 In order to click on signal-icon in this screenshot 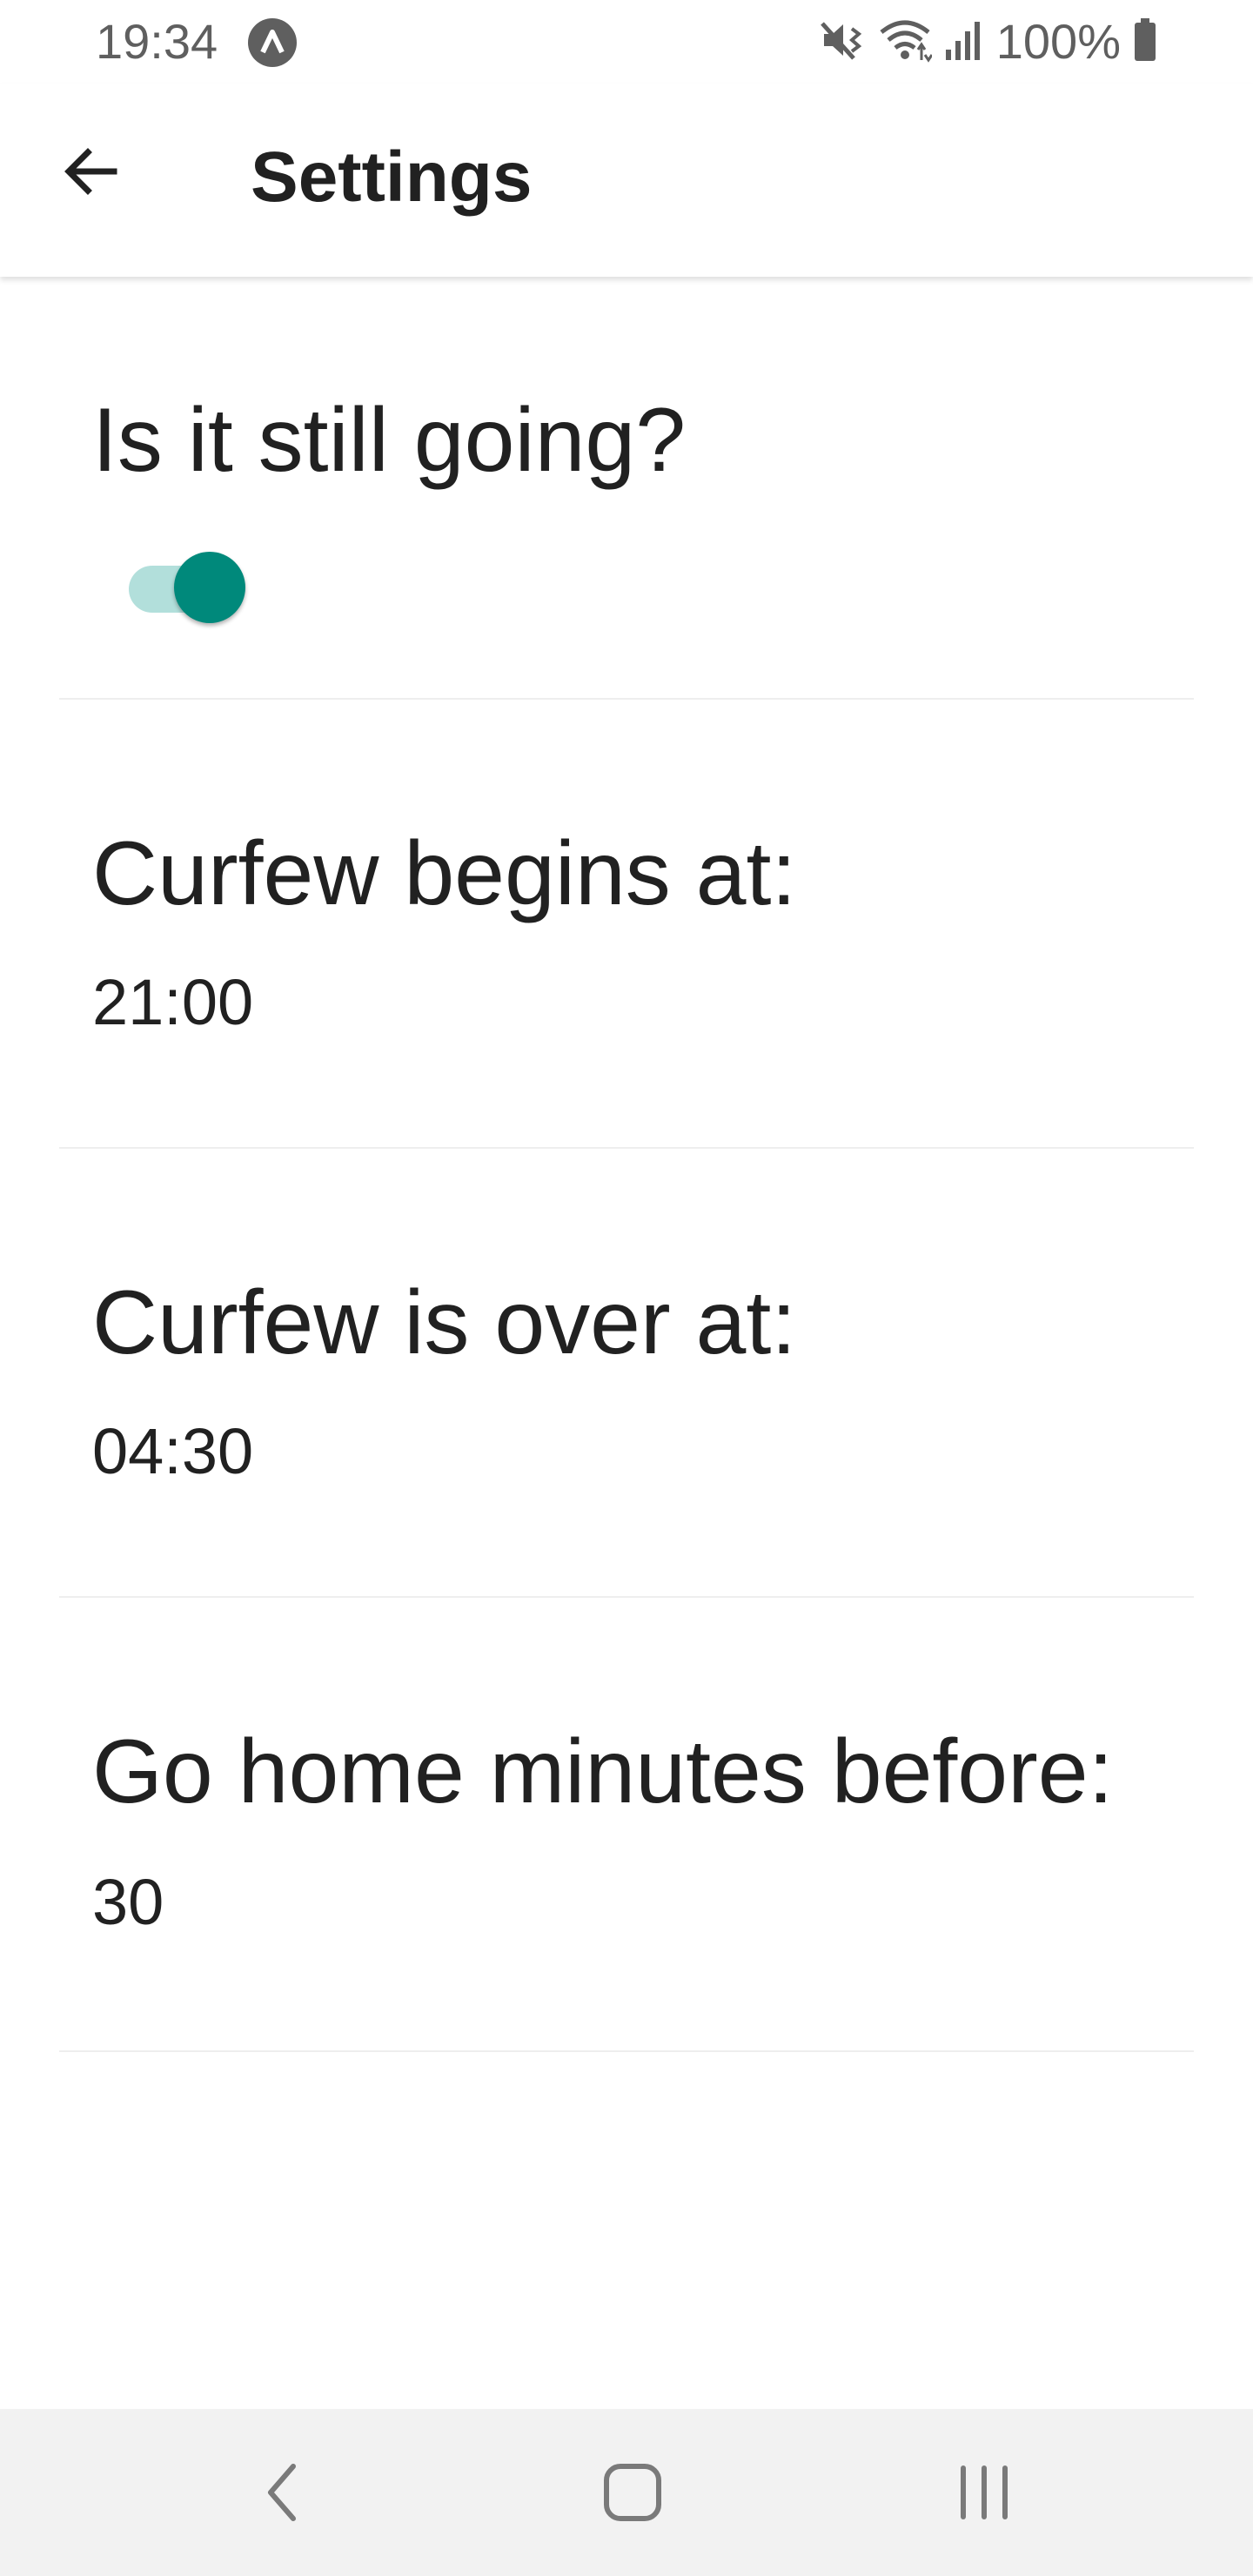, I will do `click(964, 43)`.